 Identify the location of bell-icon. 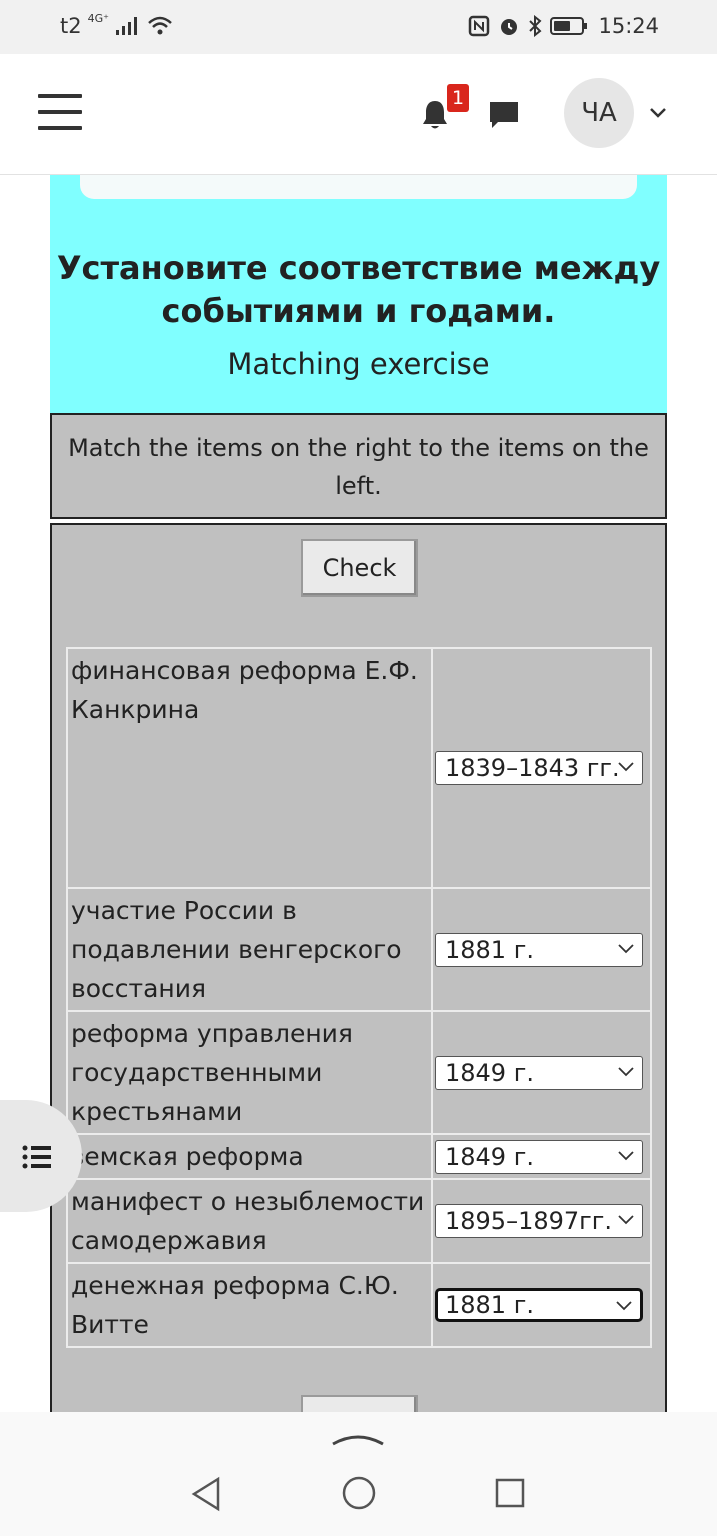
(435, 115).